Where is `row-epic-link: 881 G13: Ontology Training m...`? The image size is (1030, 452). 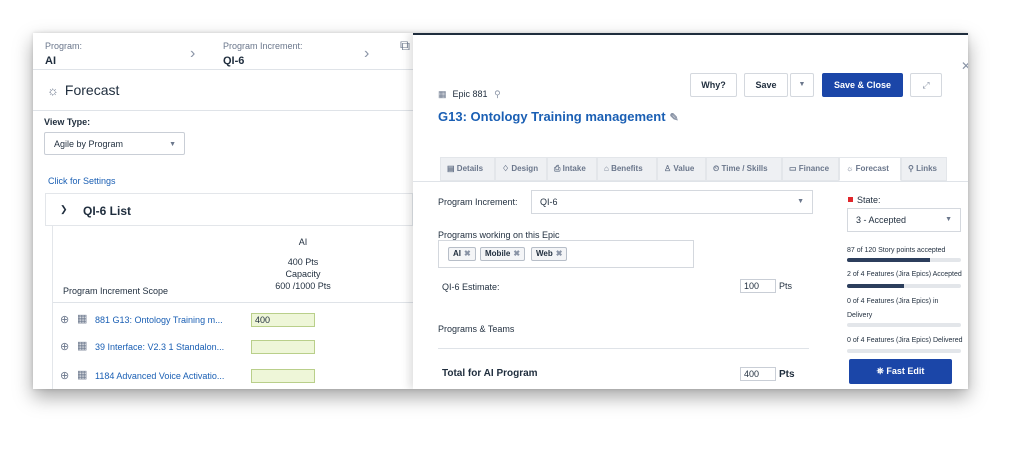
row-epic-link: 881 G13: Ontology Training m... is located at coordinates (159, 320).